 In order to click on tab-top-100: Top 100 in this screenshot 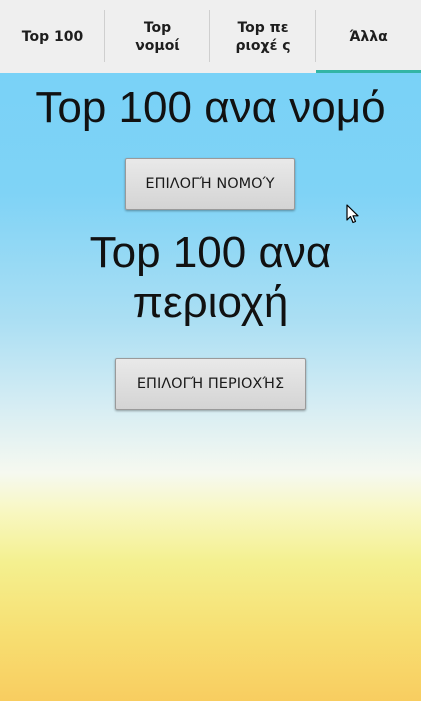, I will do `click(52, 36)`.